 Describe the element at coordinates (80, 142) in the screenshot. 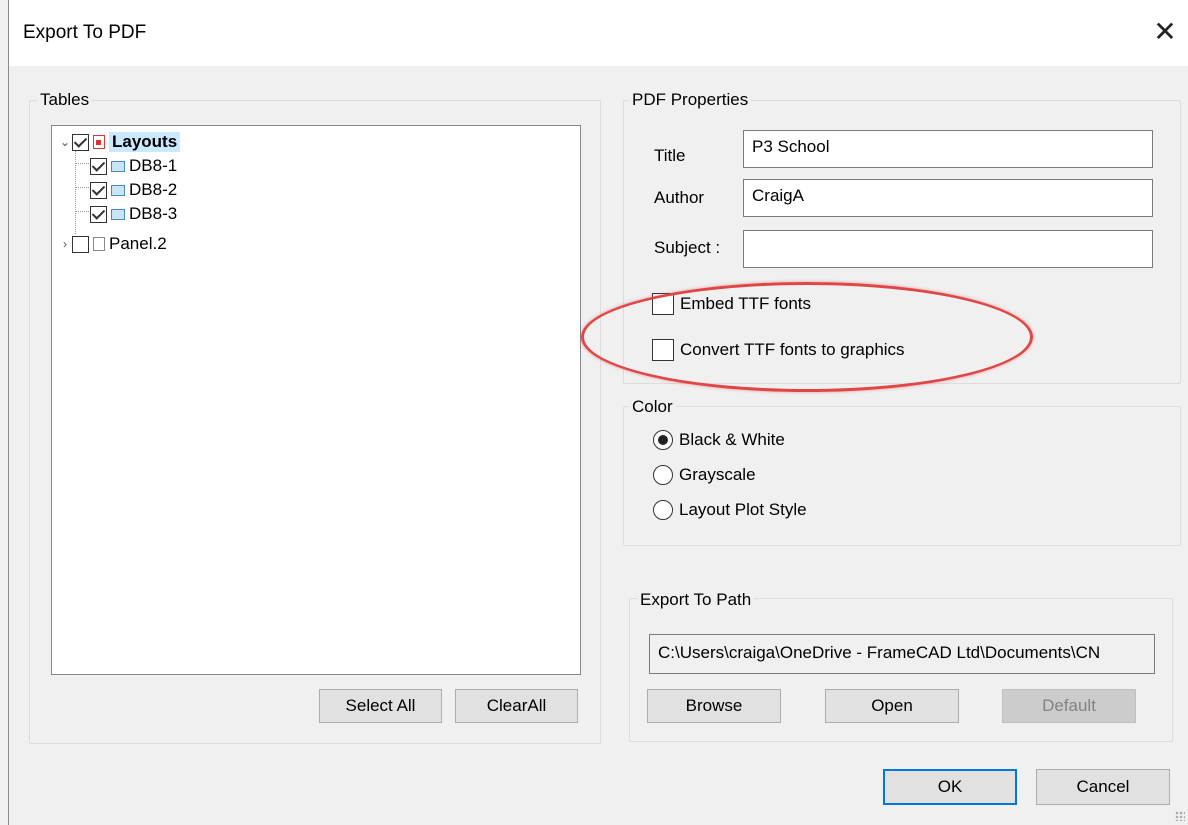

I see `layouts-checkbox` at that location.